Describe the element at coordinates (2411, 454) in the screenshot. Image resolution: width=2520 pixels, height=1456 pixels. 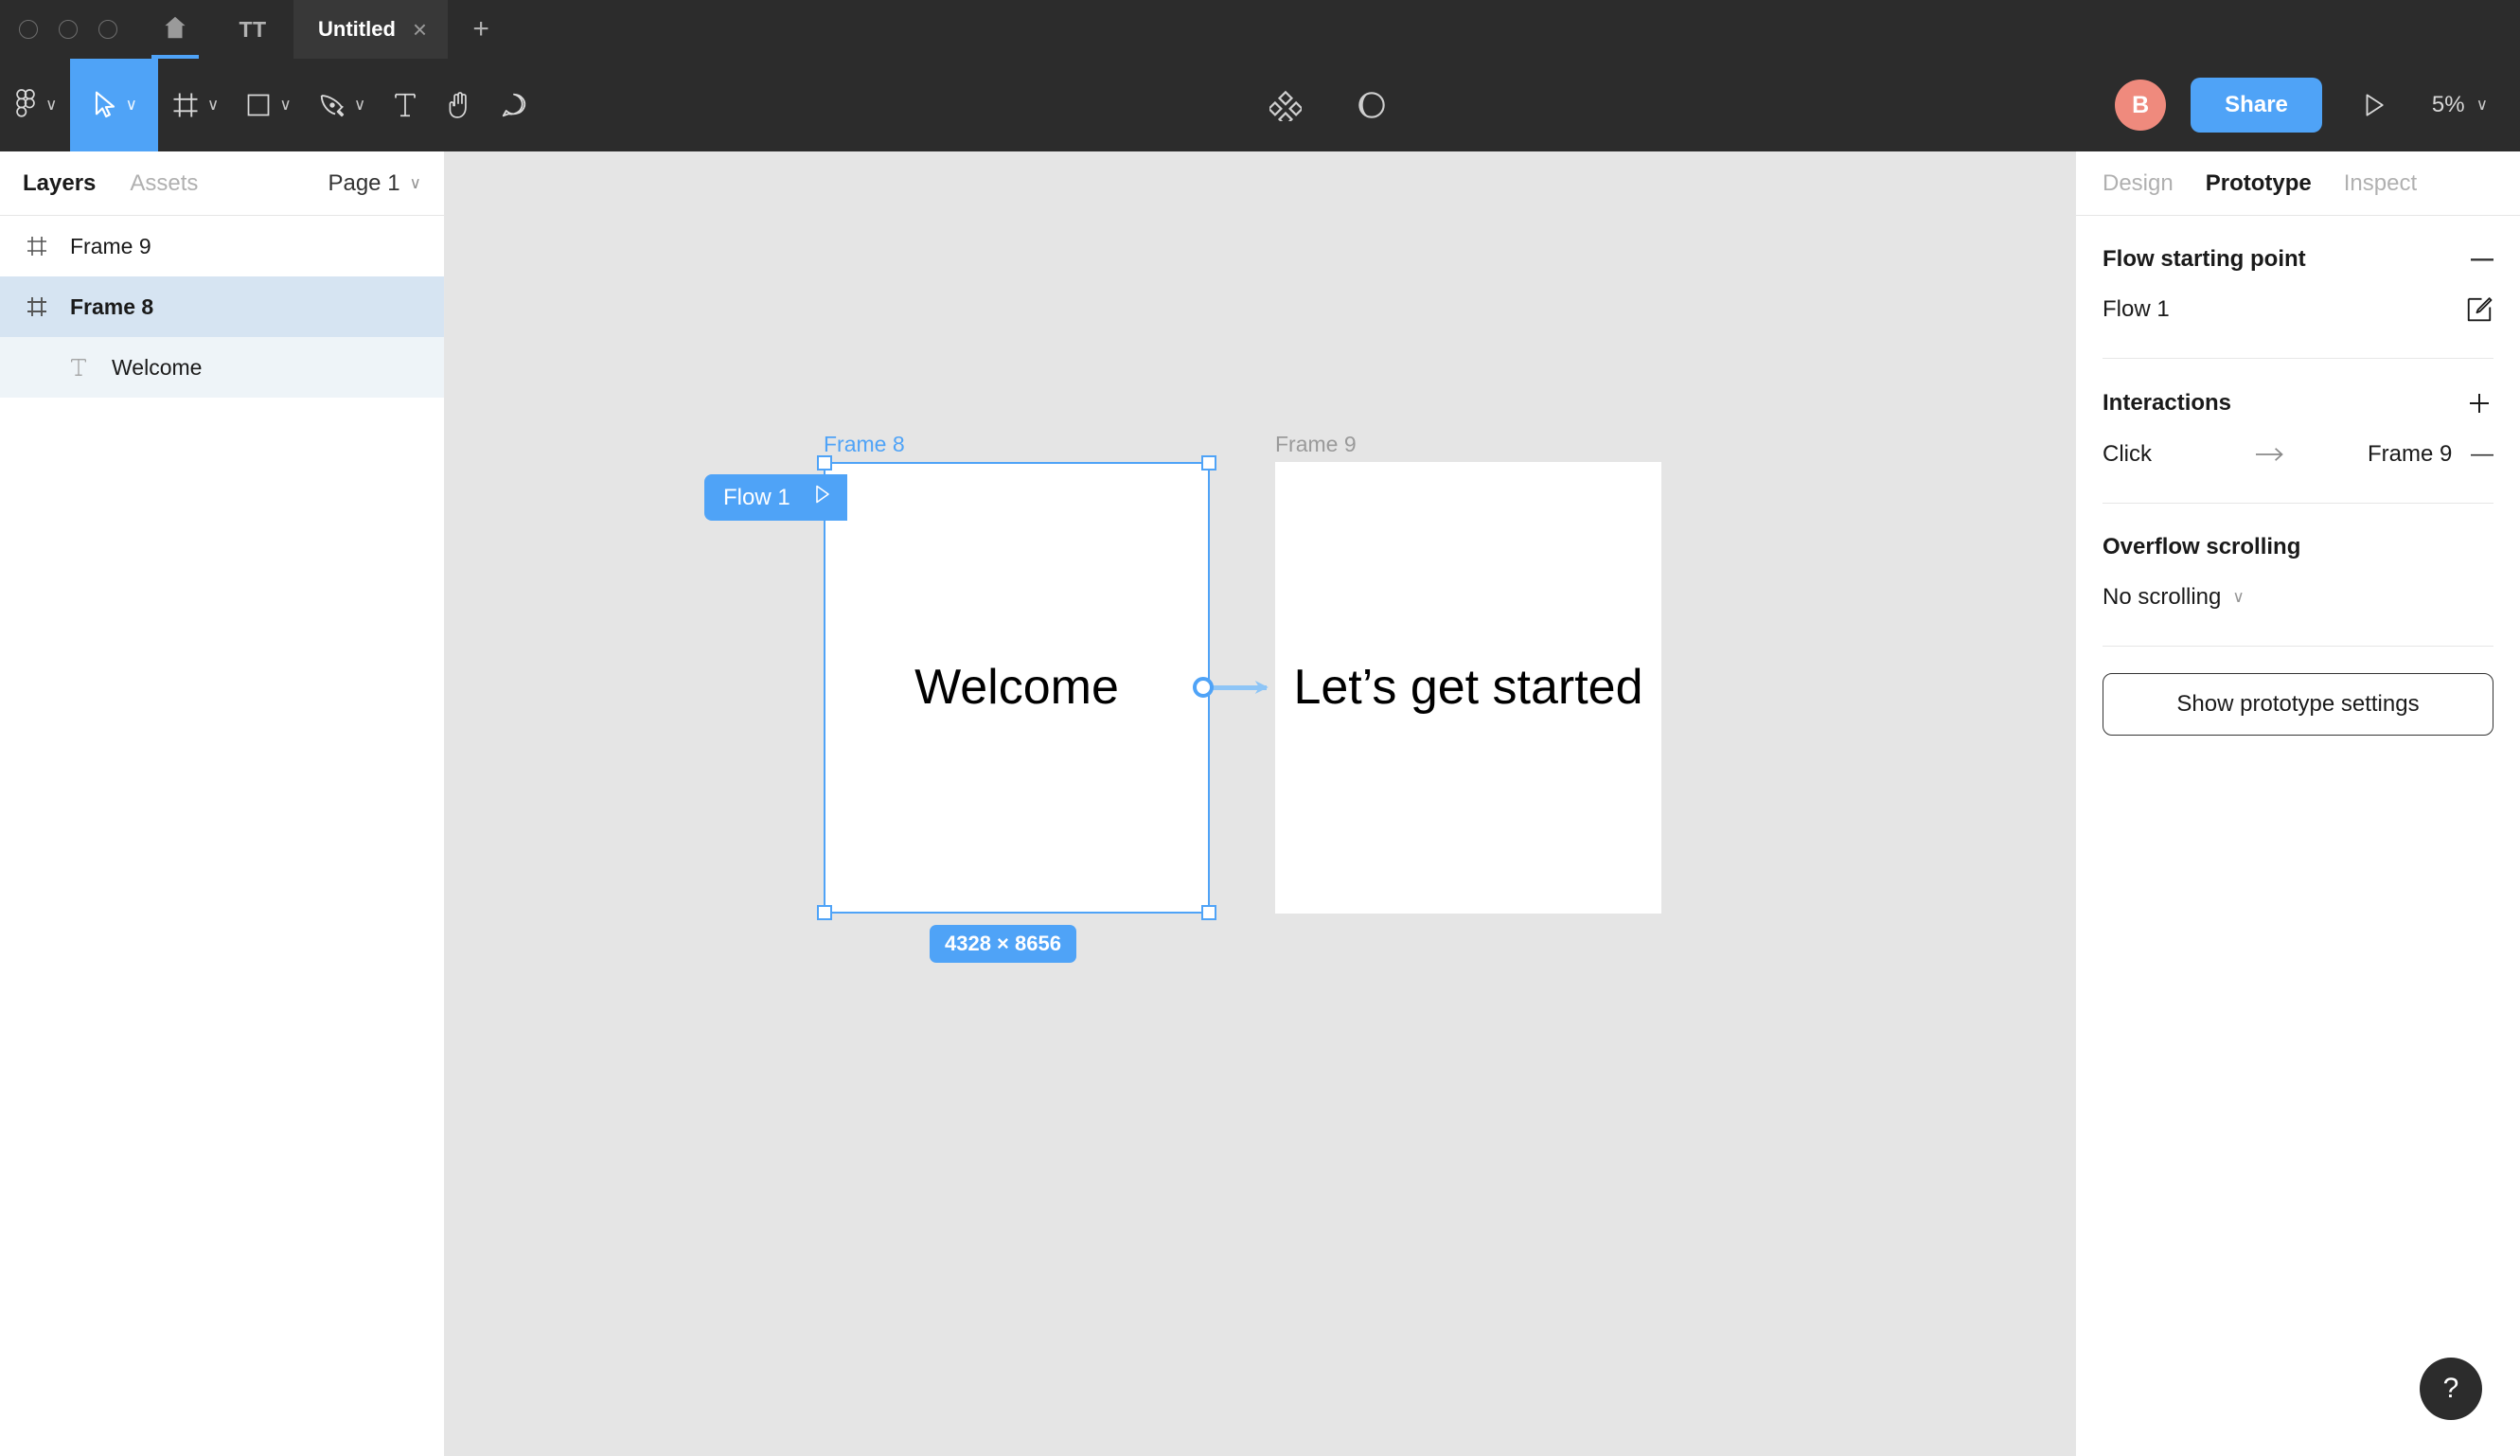
I see `interaction-destination: Frame 9` at that location.